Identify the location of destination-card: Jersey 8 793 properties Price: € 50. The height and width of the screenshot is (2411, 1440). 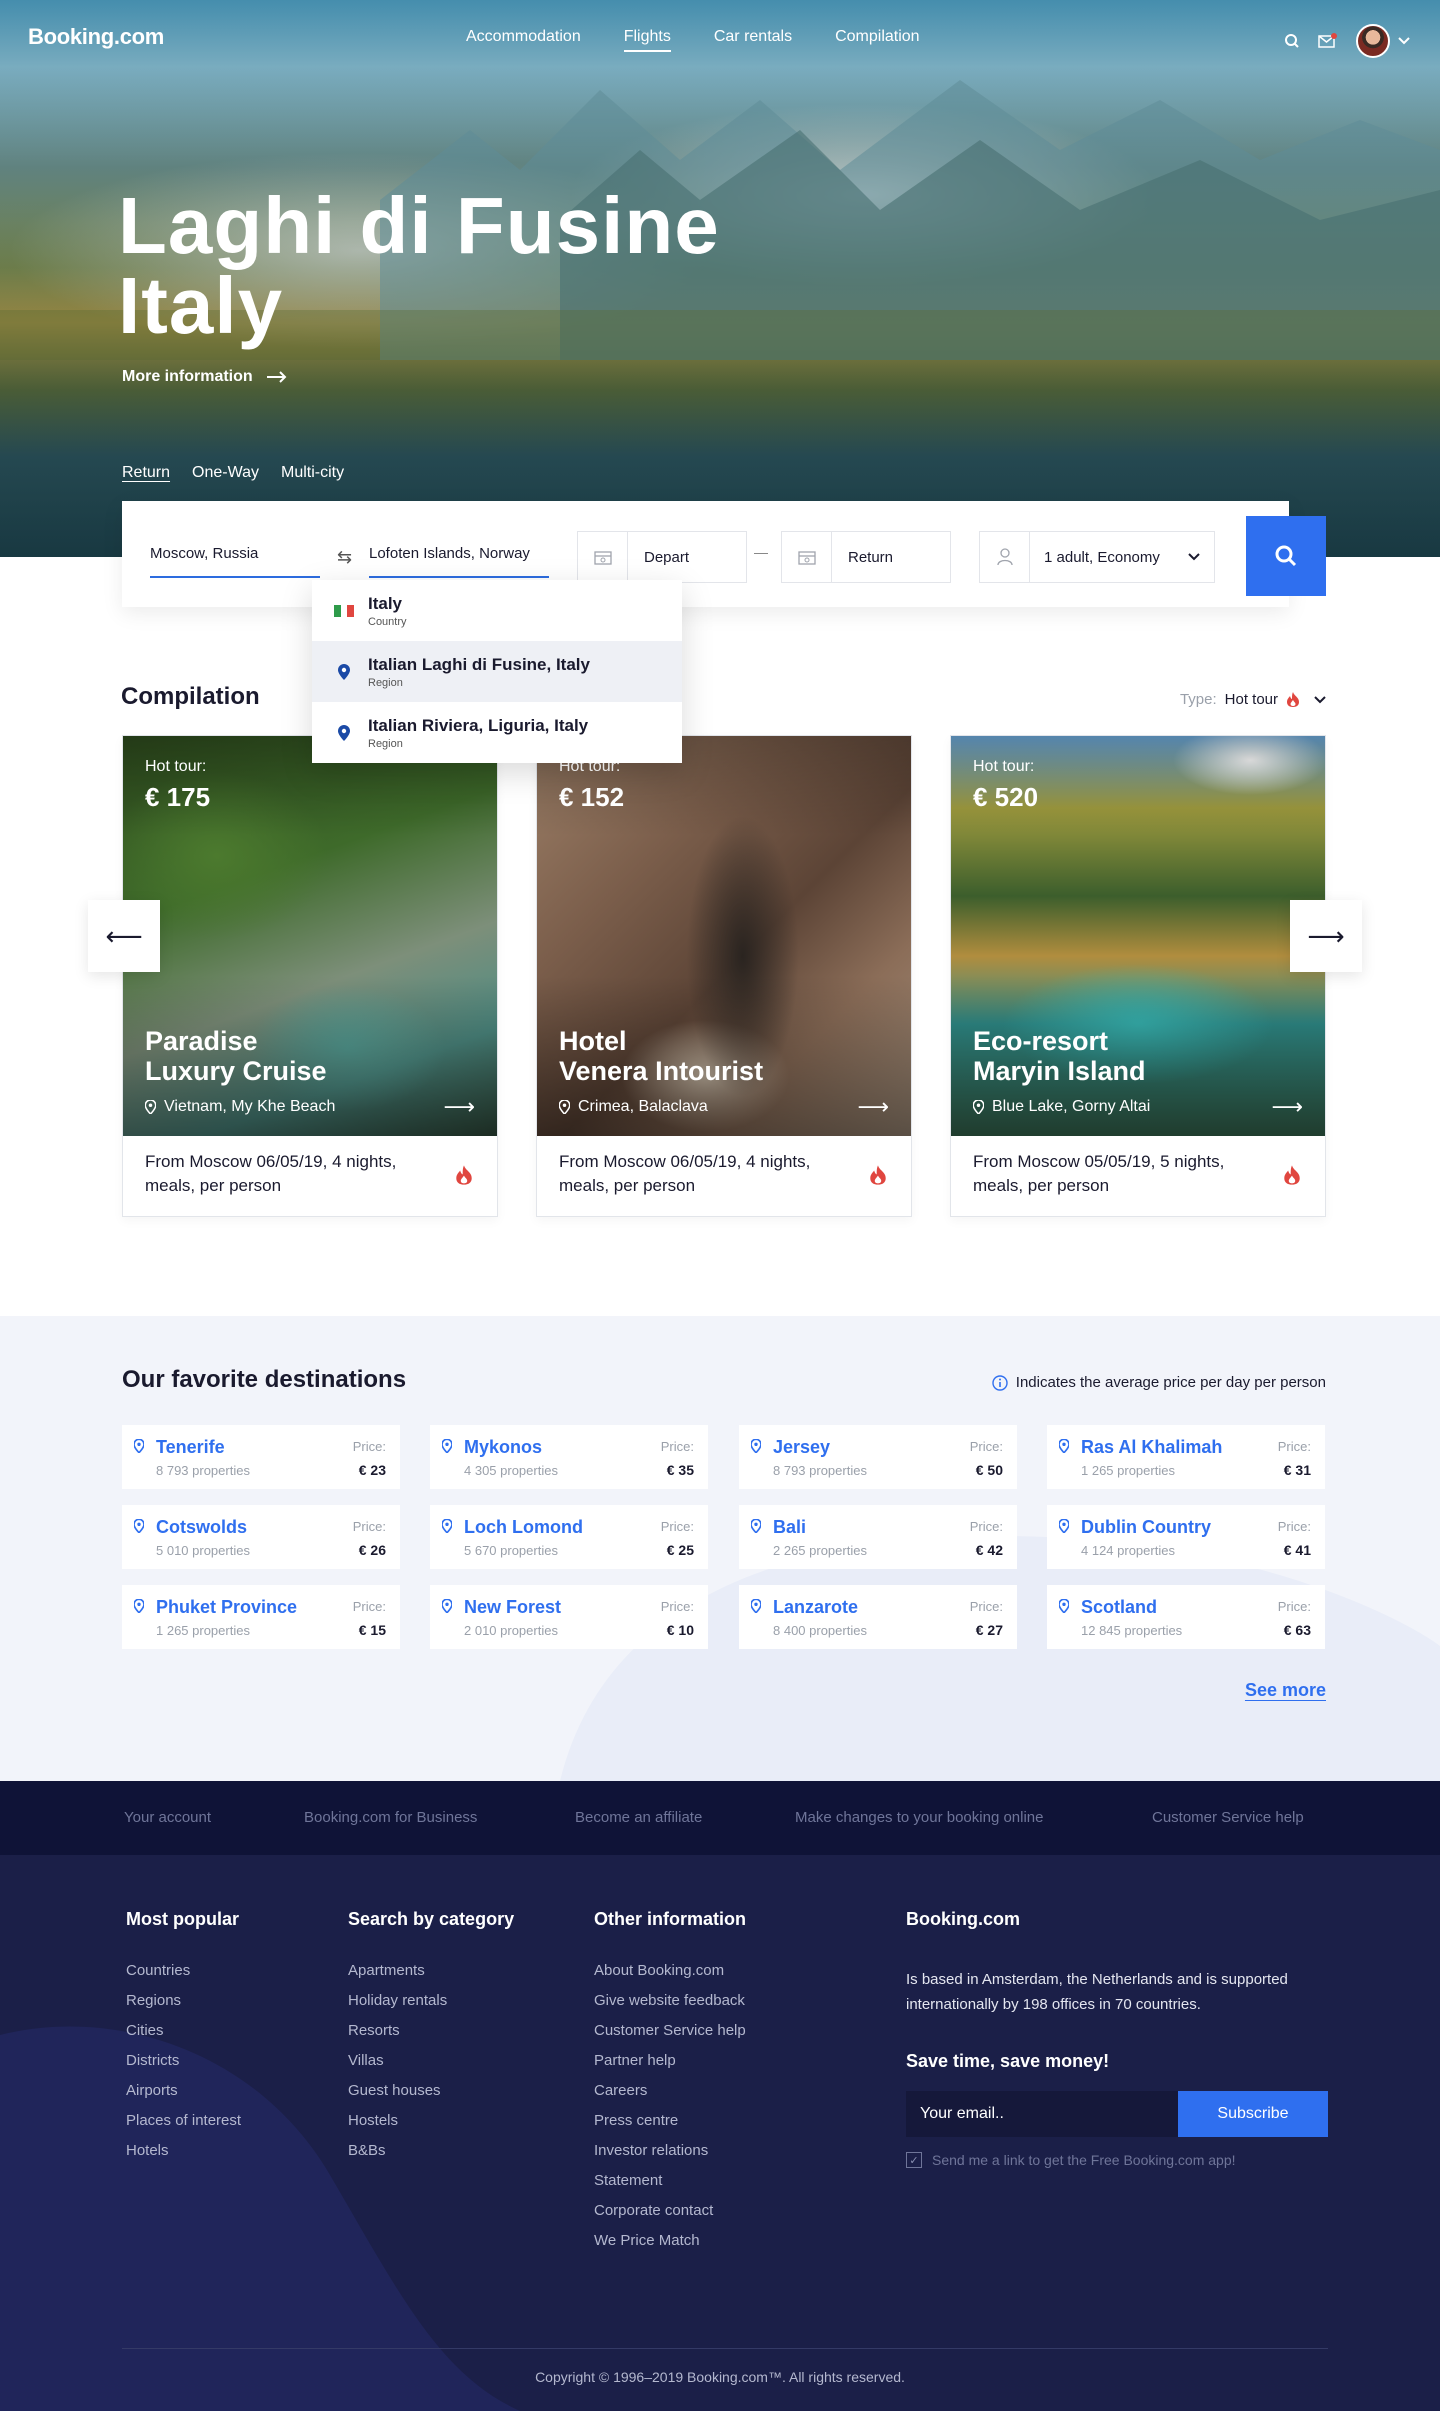
(878, 1457).